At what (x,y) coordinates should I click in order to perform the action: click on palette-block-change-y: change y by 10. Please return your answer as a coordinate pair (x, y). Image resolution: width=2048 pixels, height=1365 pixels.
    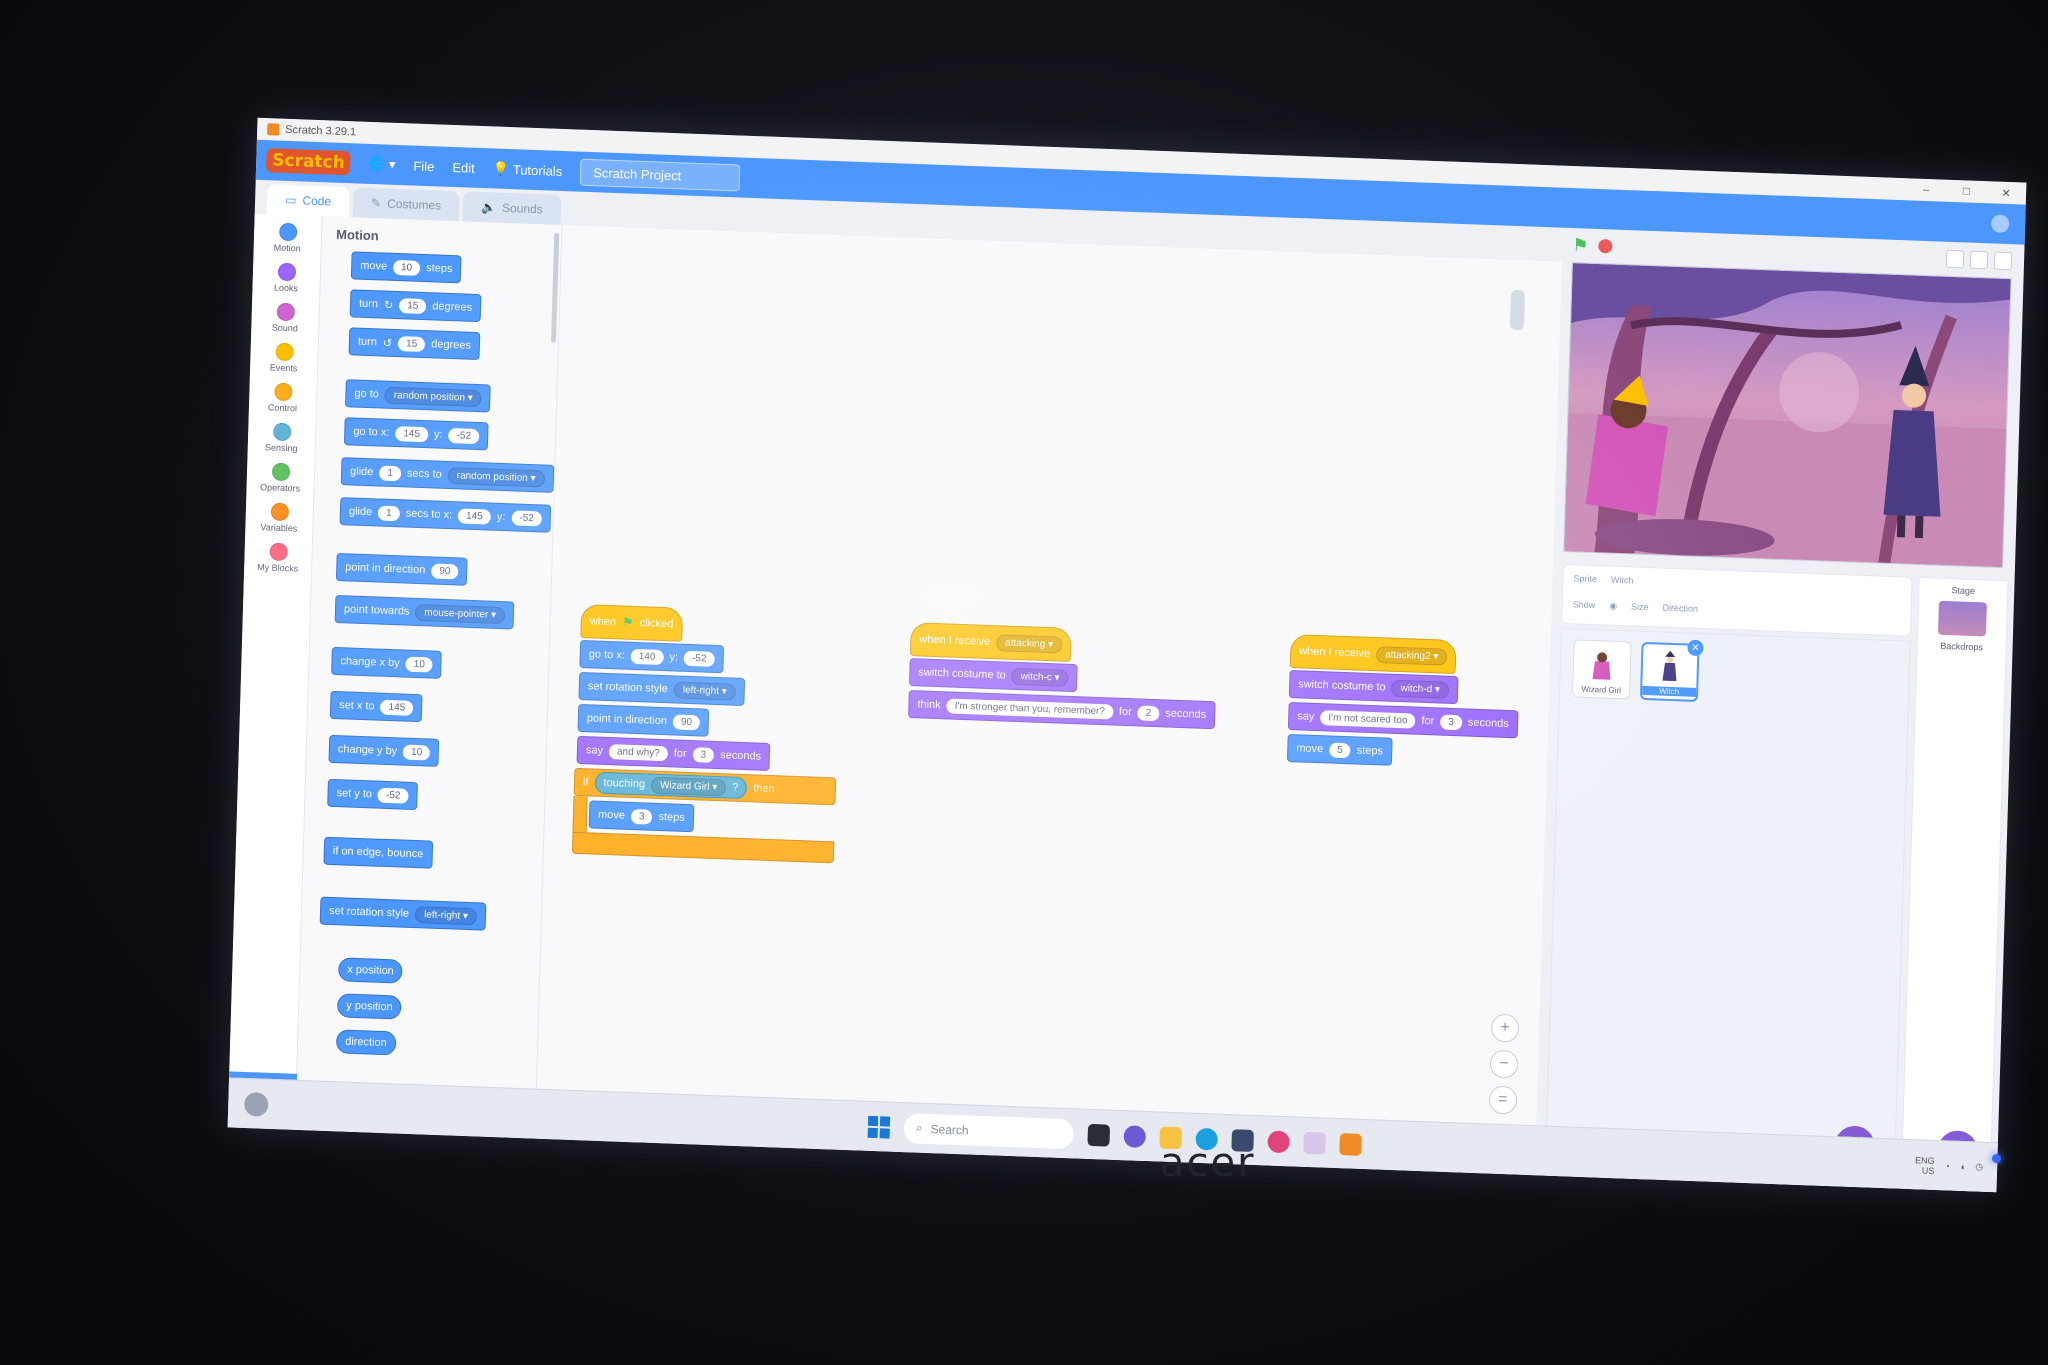
    Looking at the image, I should click on (384, 750).